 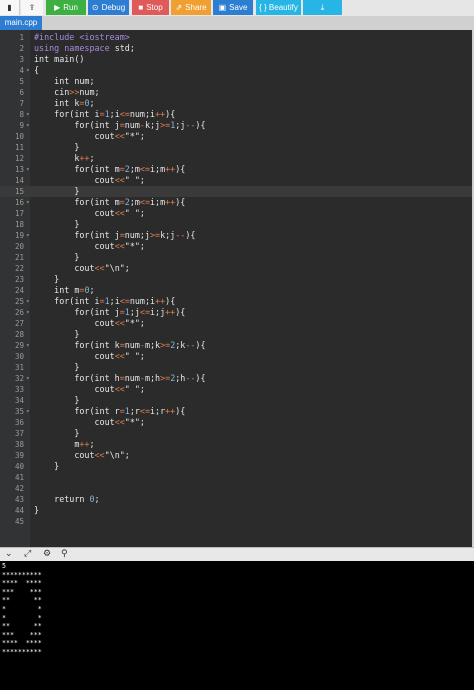 What do you see at coordinates (322, 7) in the screenshot?
I see `download-button: ⤓` at bounding box center [322, 7].